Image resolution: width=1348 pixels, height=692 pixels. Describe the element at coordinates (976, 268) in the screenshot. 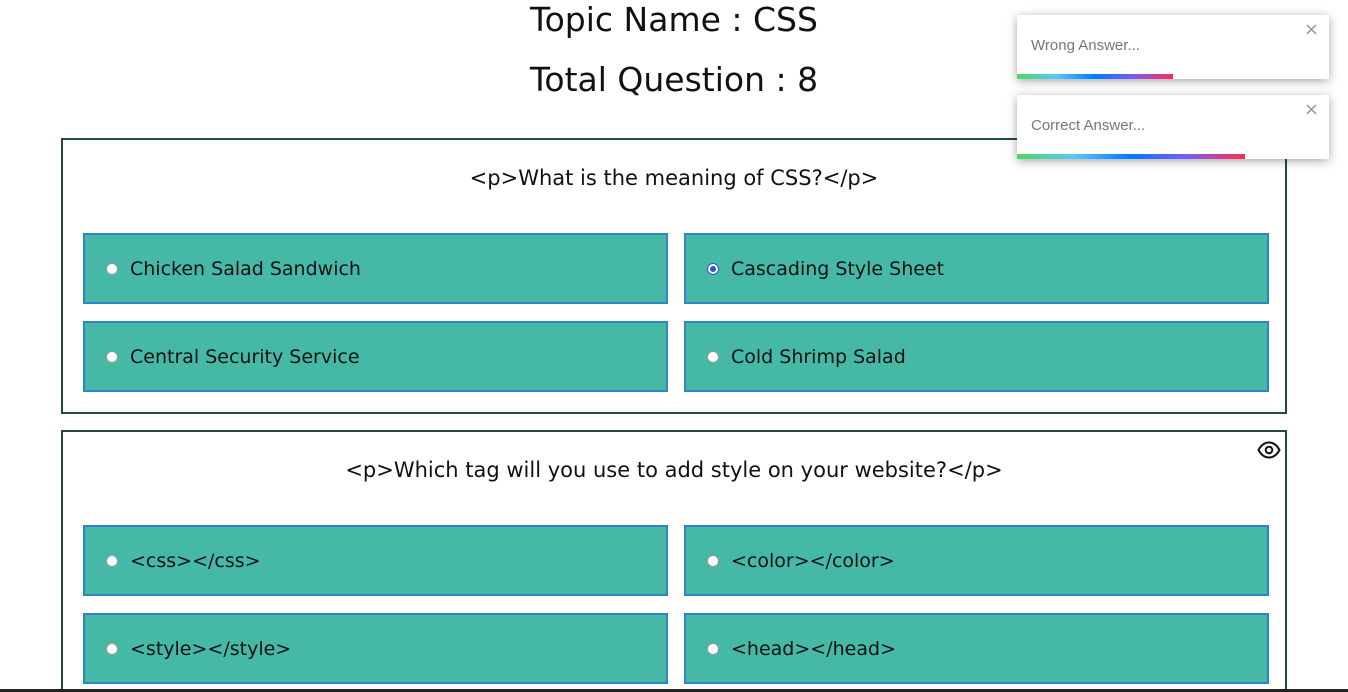

I see `answer-option: Cascading Style Sheet` at that location.